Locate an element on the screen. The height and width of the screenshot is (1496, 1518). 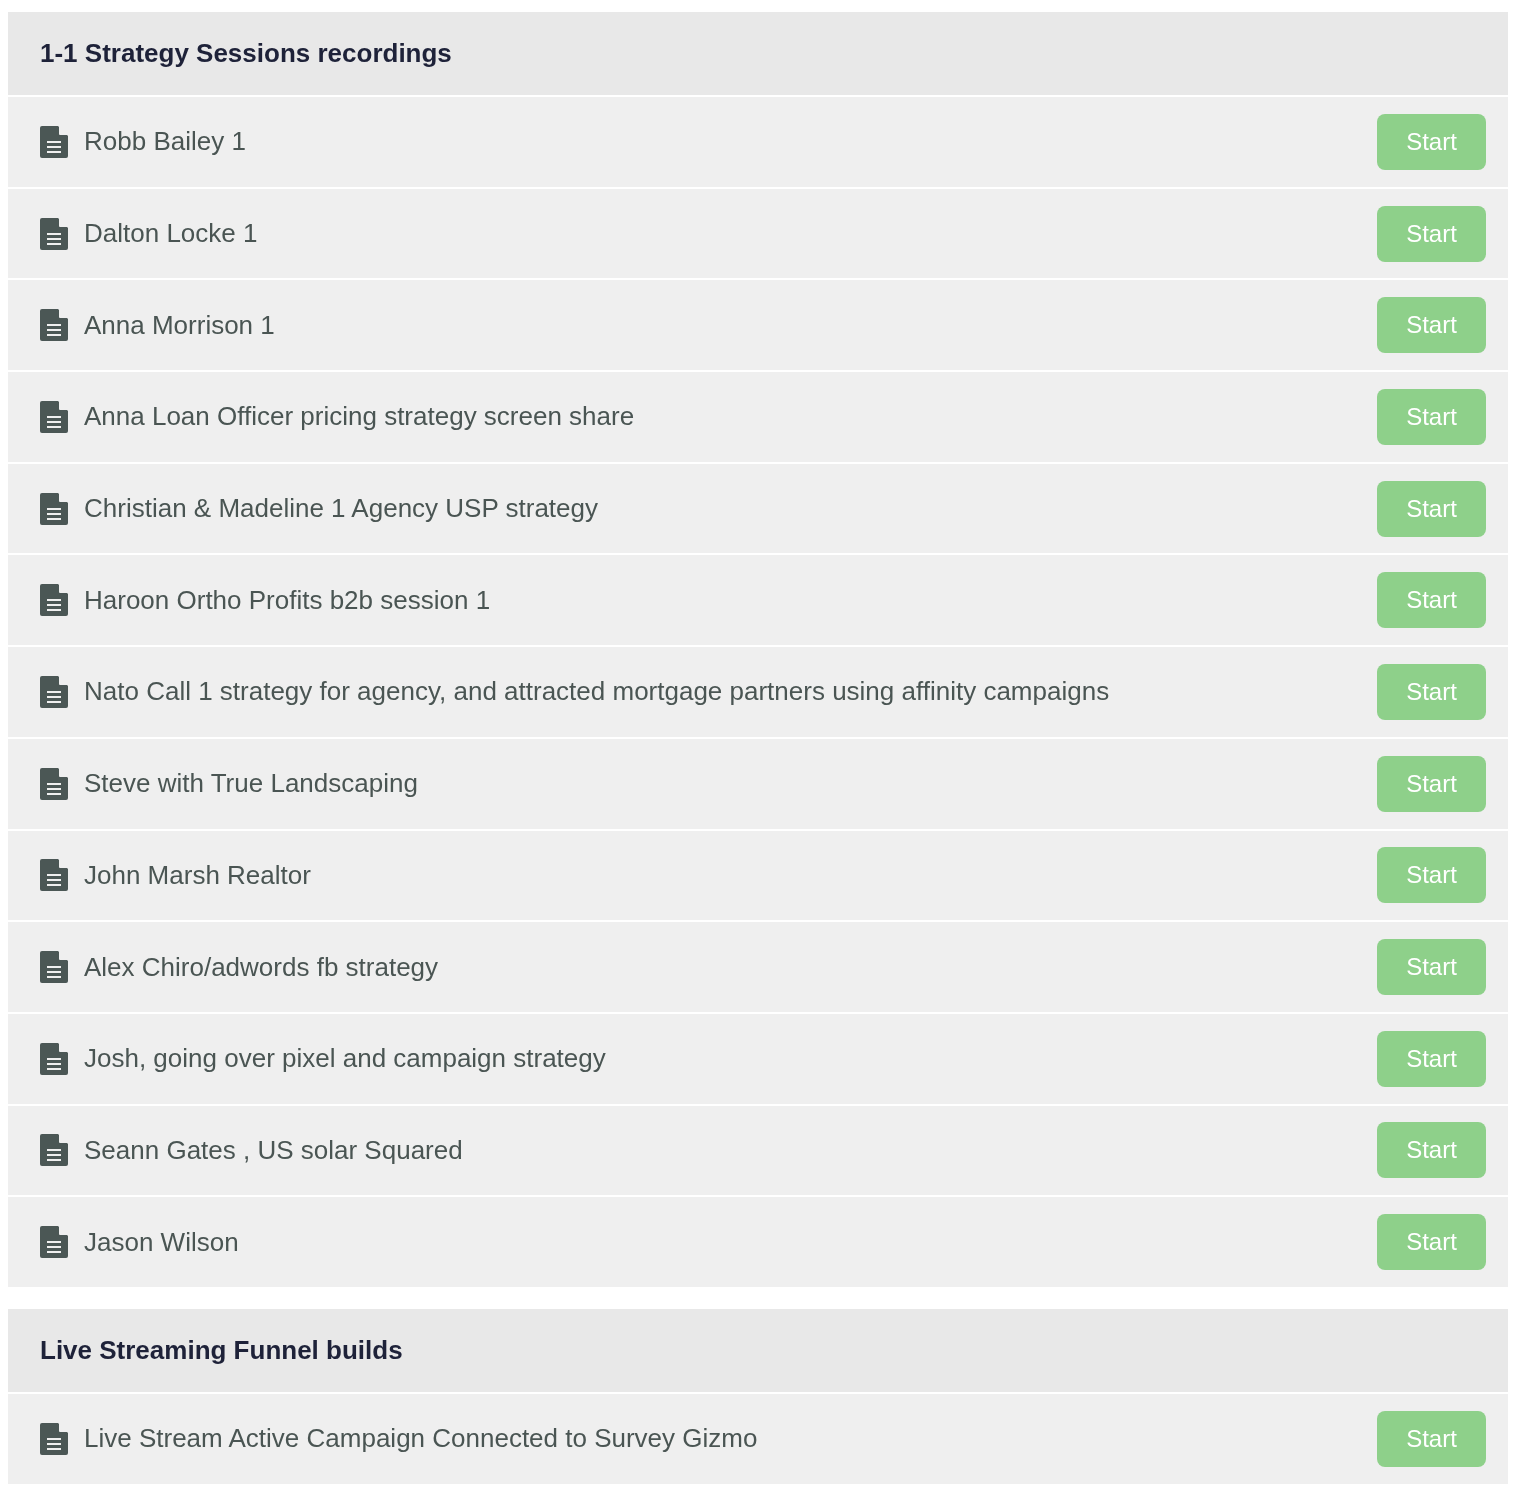
lesson-title: Seann Gates , US solar Squared is located at coordinates (274, 1150).